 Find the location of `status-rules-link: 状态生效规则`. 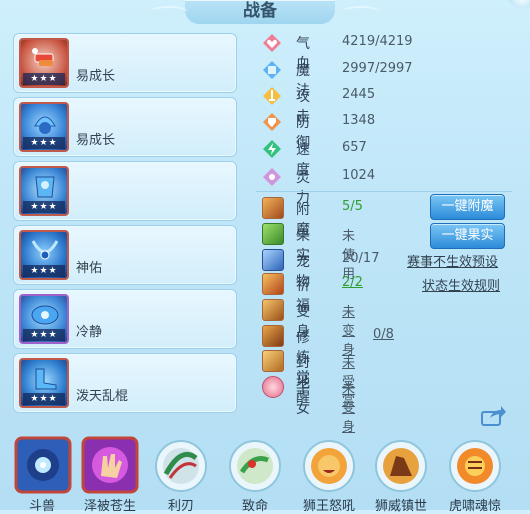

status-rules-link: 状态生效规则 is located at coordinates (461, 284).